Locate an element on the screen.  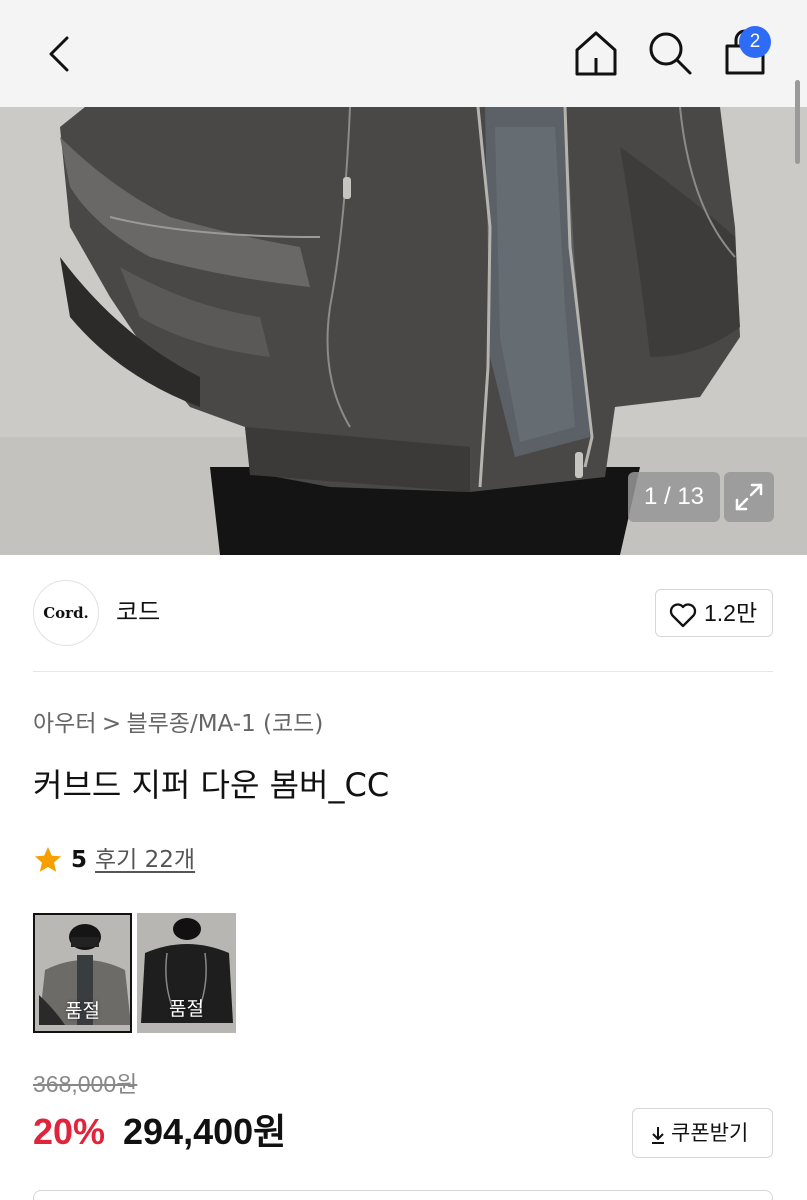
back-button is located at coordinates (60, 54).